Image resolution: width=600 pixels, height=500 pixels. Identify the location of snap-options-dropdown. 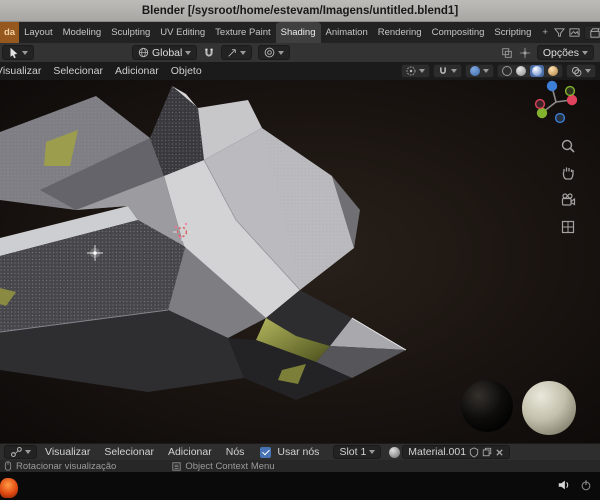
(237, 52).